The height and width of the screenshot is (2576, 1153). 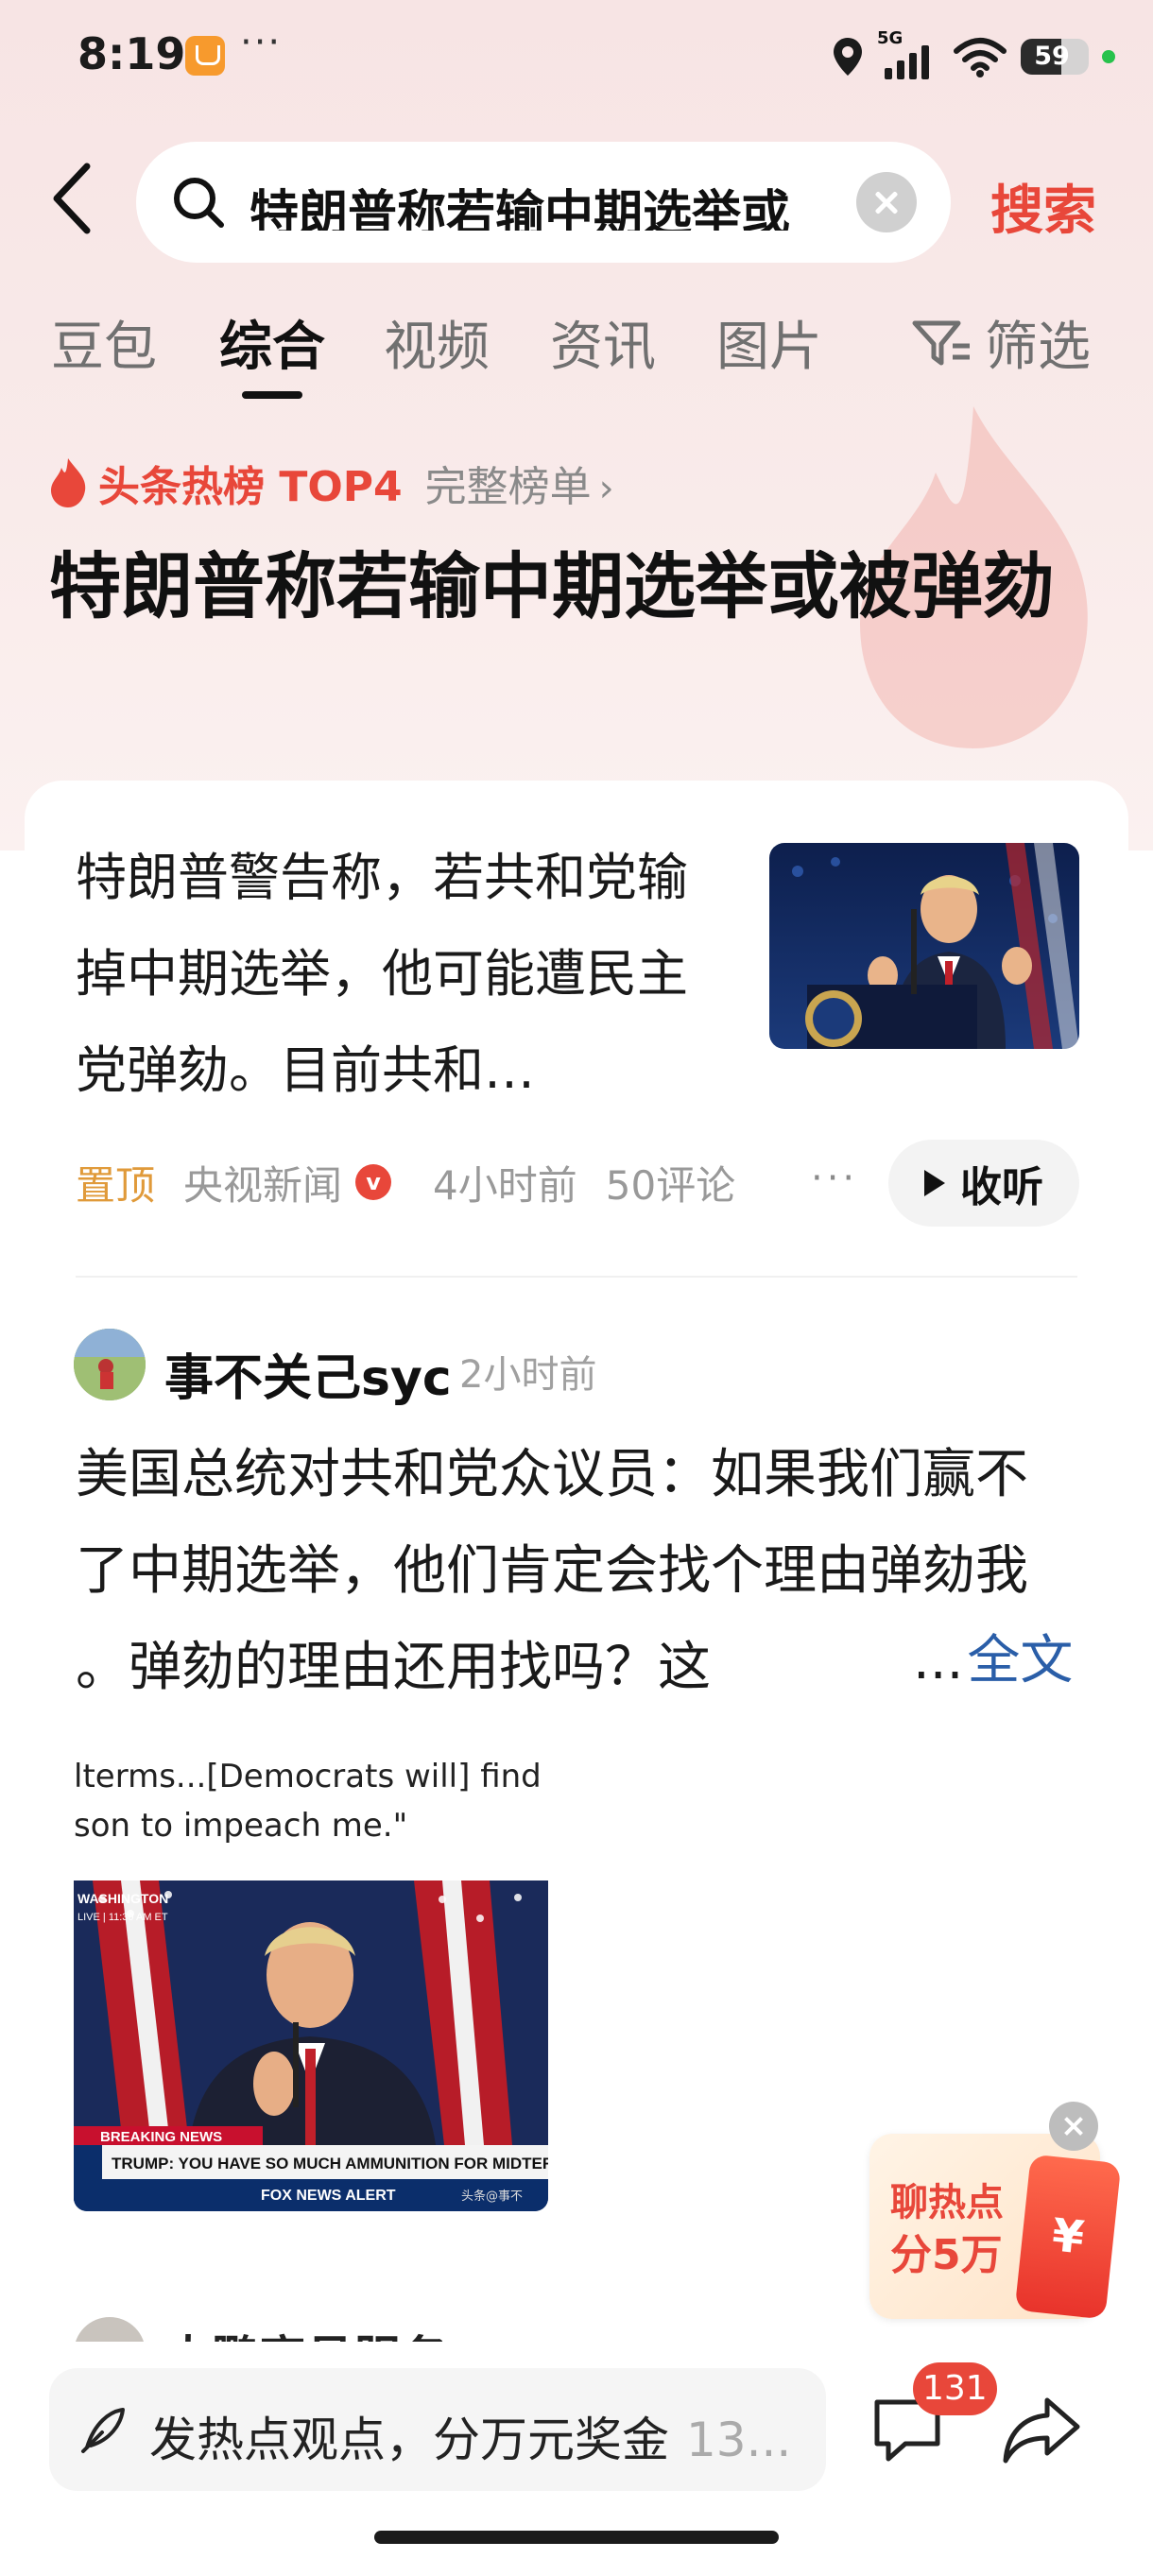 What do you see at coordinates (261, 42) in the screenshot?
I see `status-more: ···` at bounding box center [261, 42].